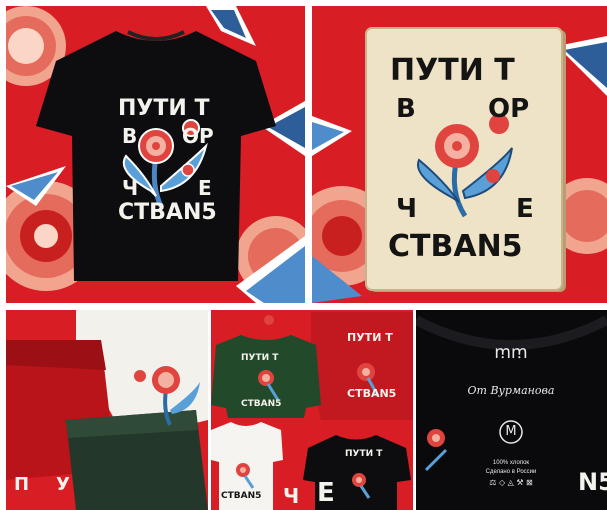 The height and width of the screenshot is (510, 607). Describe the element at coordinates (22, 484) in the screenshot. I see `fabric-letter-a: П` at that location.